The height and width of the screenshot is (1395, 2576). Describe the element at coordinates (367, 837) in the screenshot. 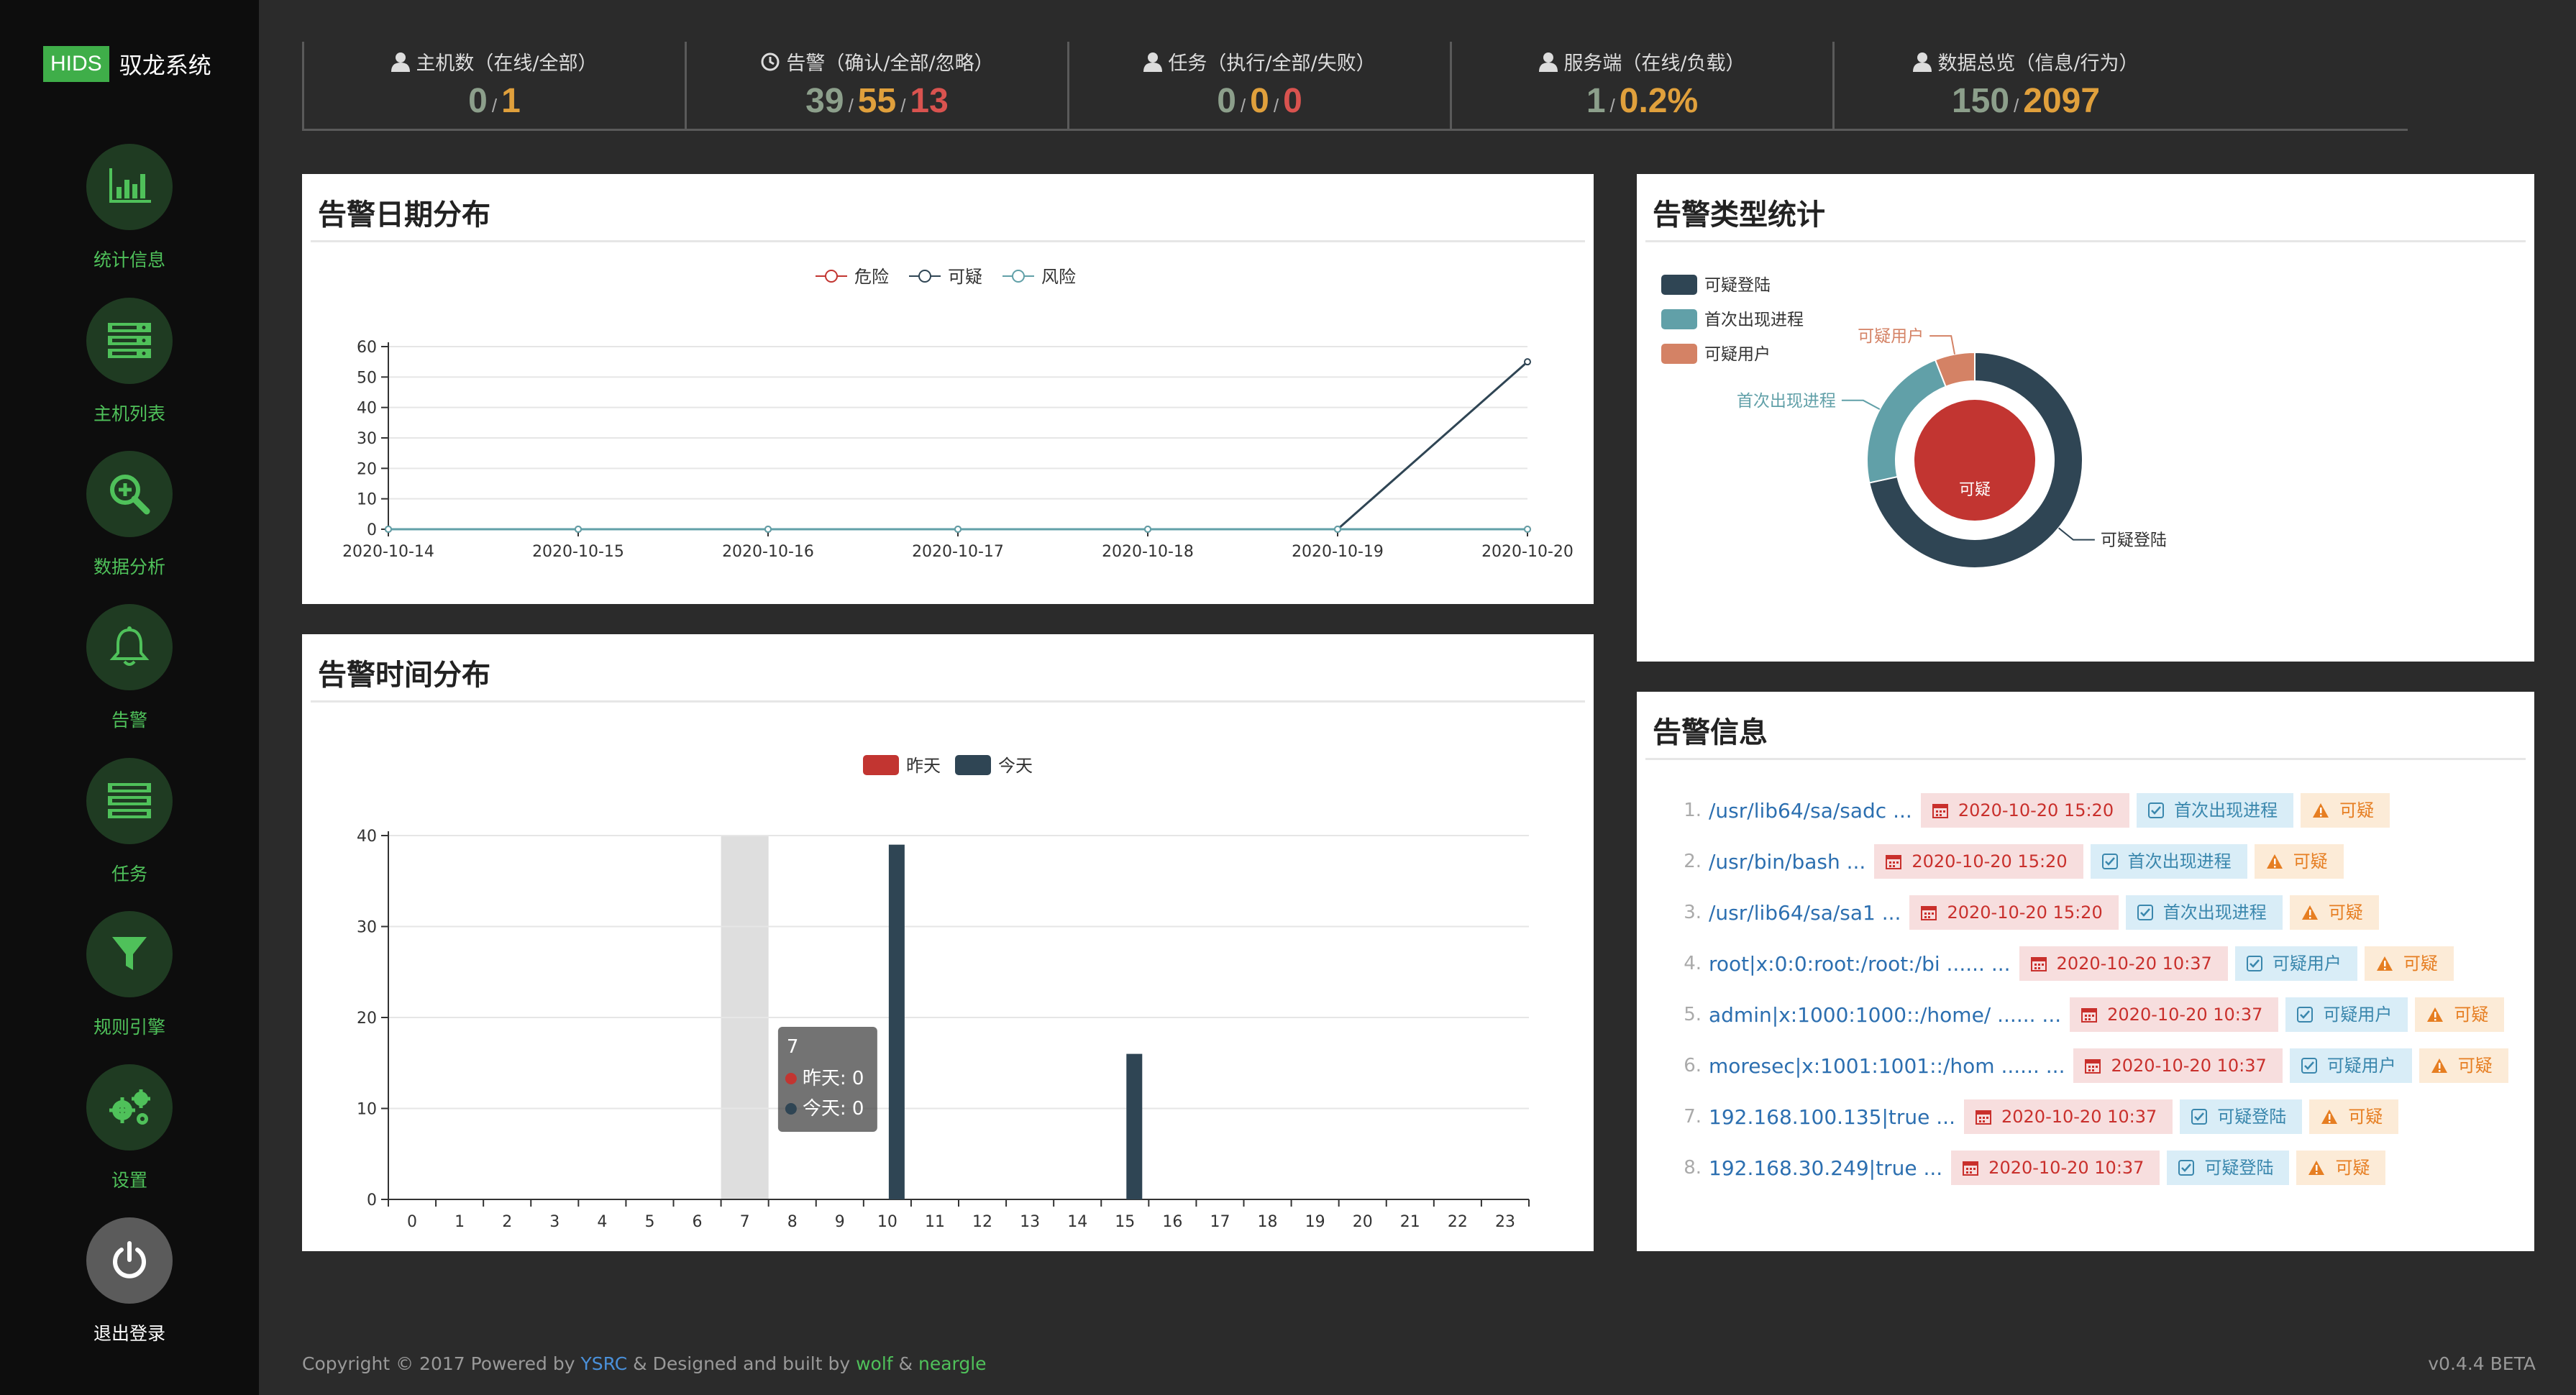

I see `y-tick-label: 40` at that location.